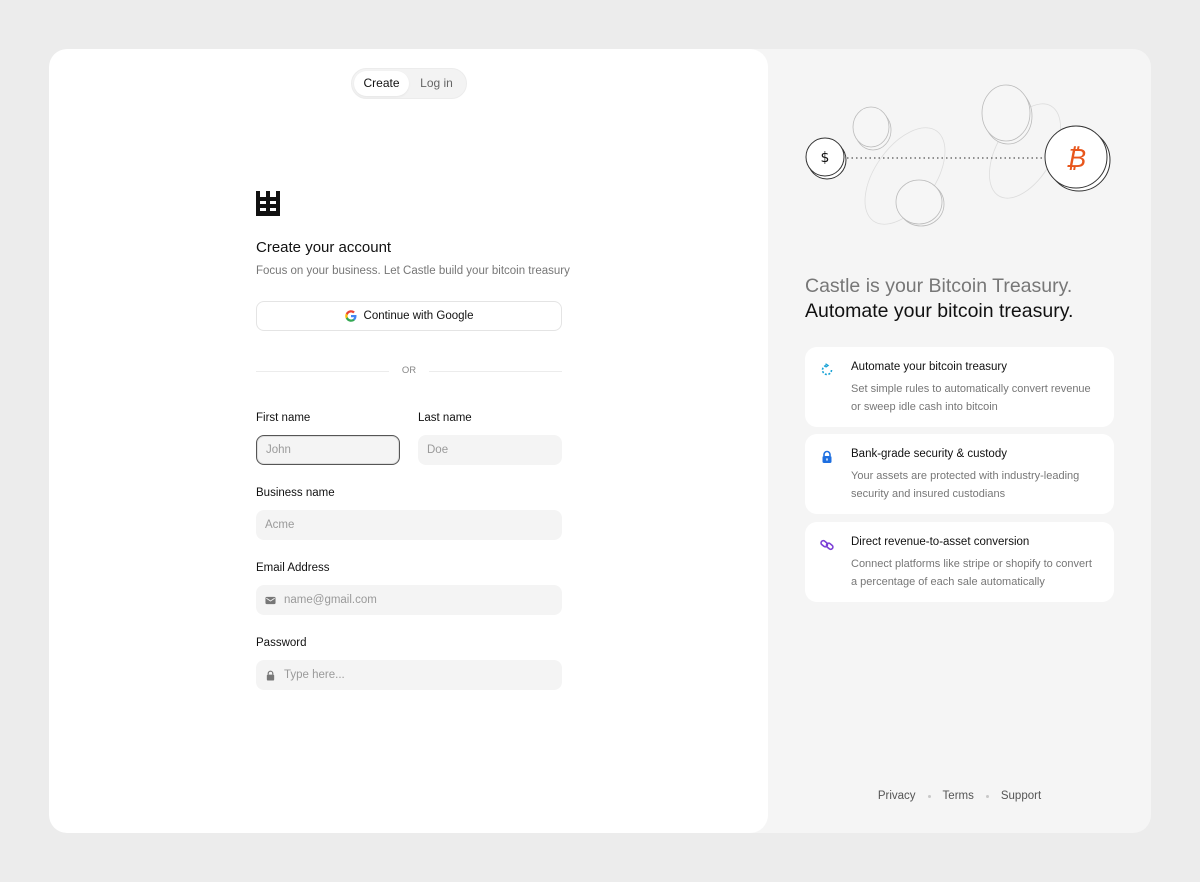  What do you see at coordinates (418, 600) in the screenshot?
I see `email-input` at bounding box center [418, 600].